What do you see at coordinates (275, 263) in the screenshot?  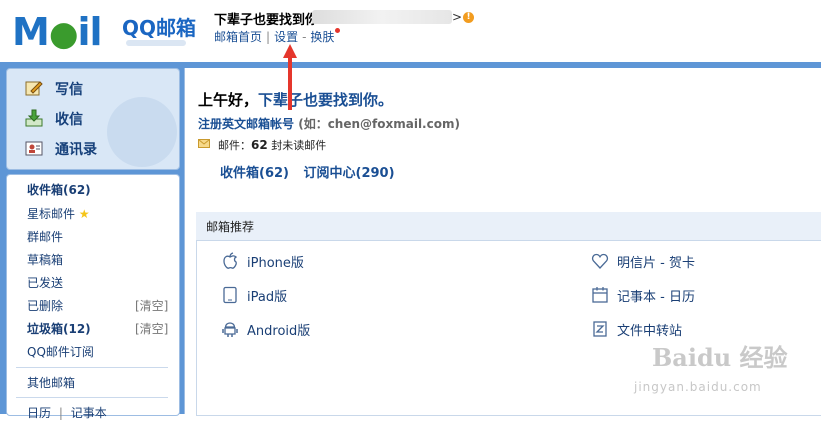 I see `iphone-version-label: iPhone版` at bounding box center [275, 263].